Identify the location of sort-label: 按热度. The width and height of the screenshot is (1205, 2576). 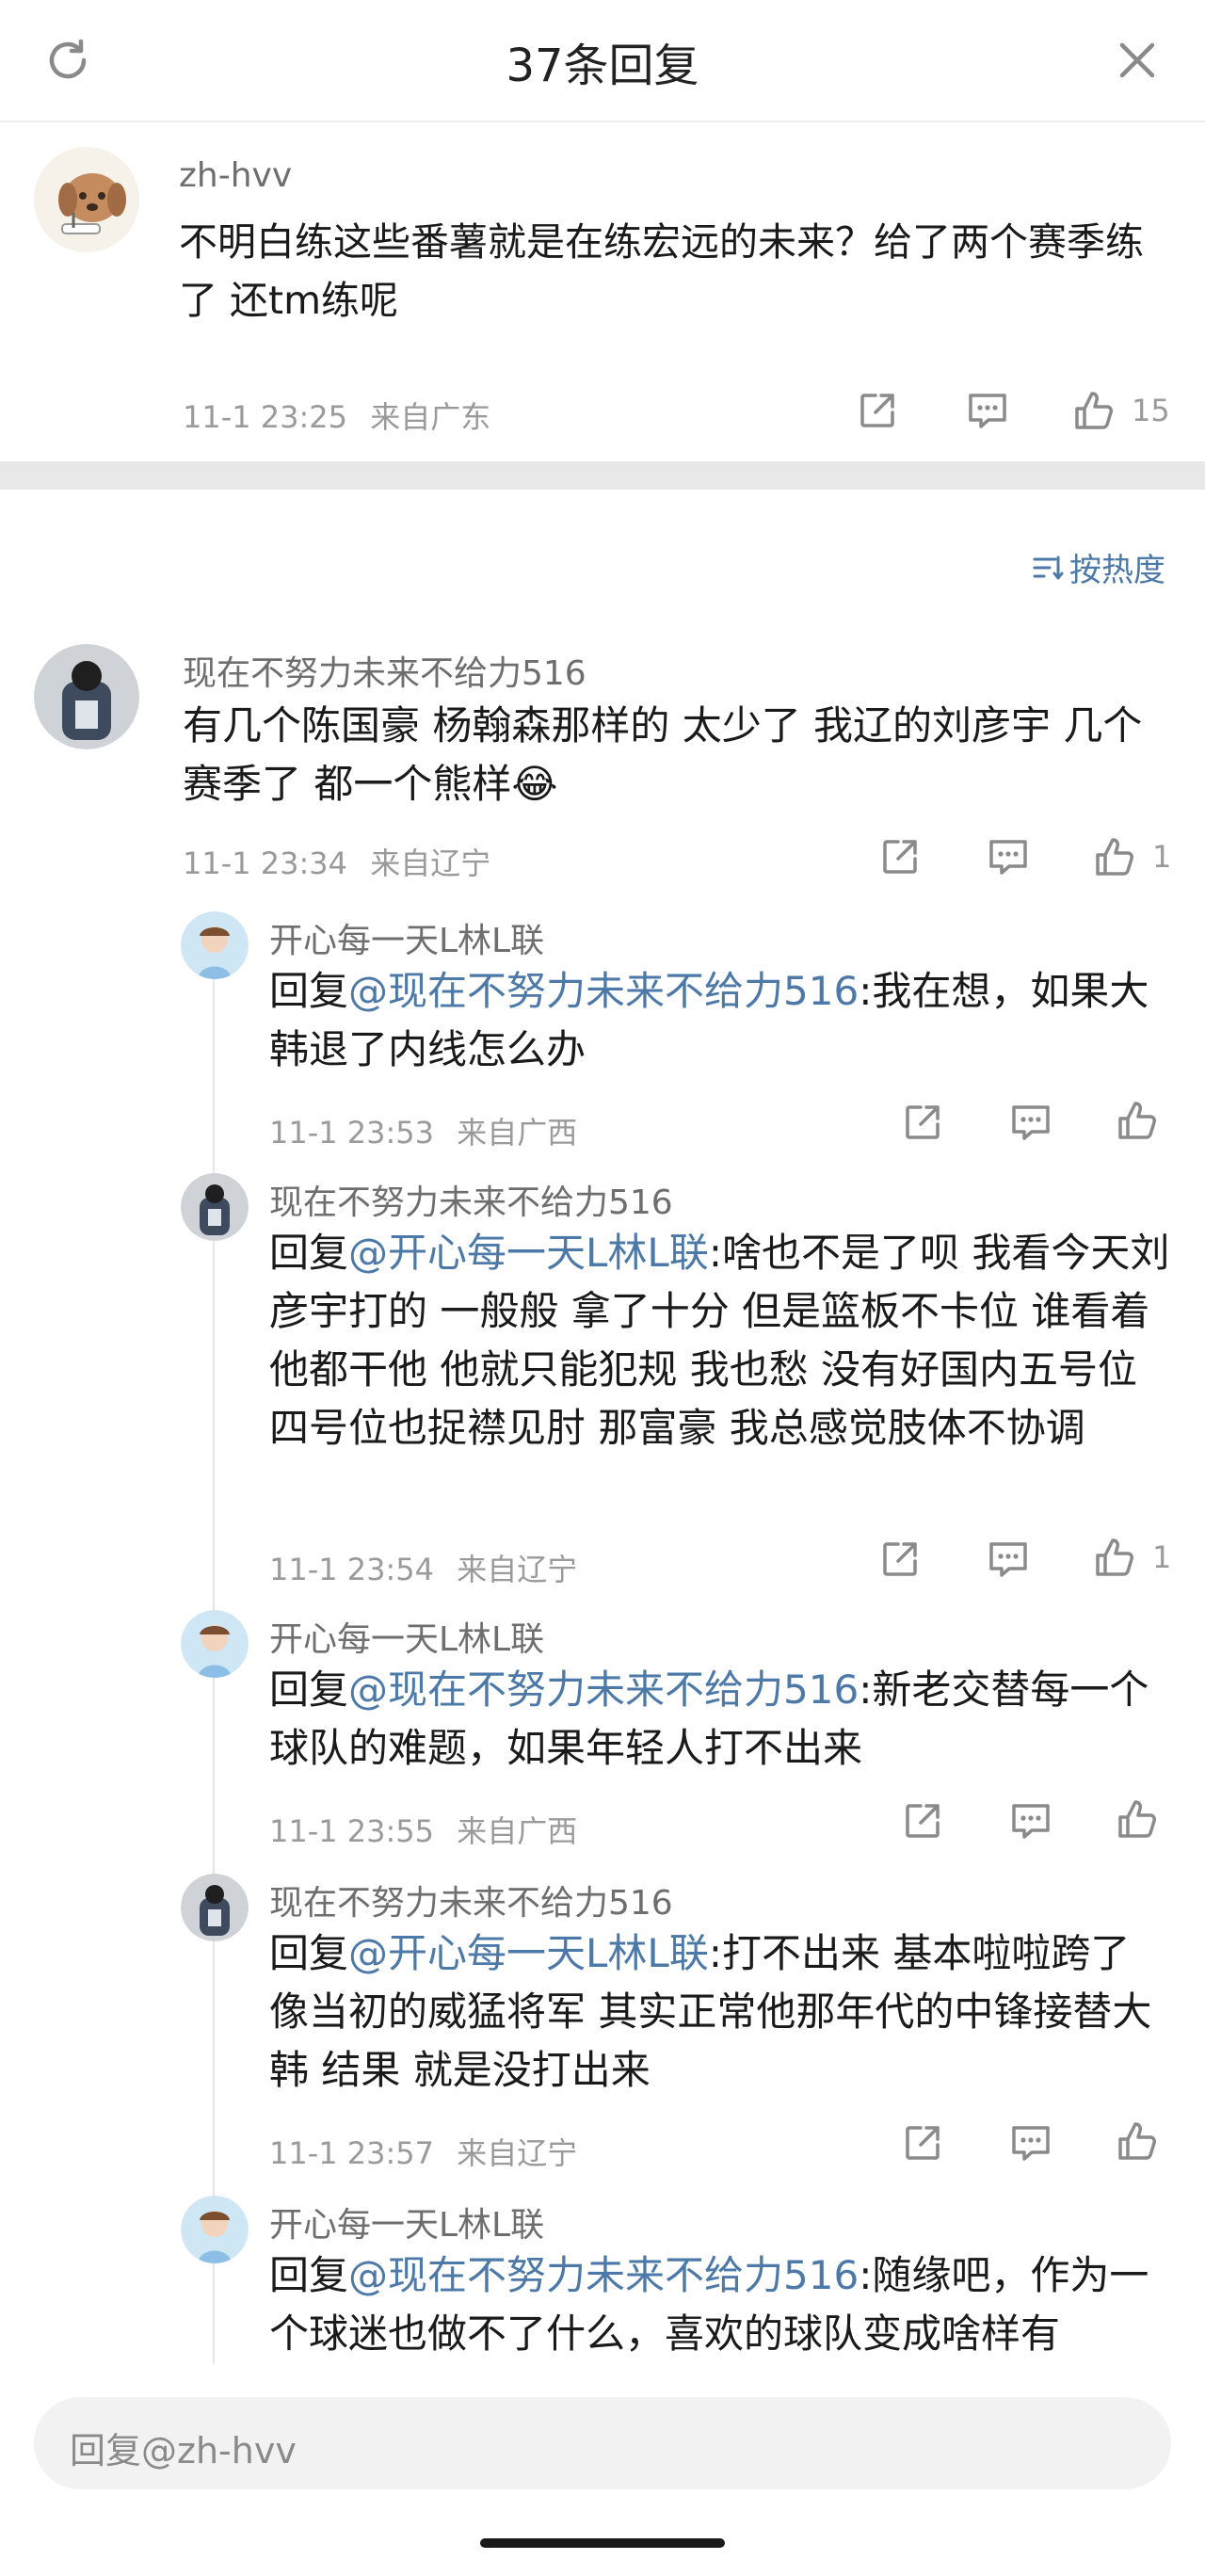
(1117, 570).